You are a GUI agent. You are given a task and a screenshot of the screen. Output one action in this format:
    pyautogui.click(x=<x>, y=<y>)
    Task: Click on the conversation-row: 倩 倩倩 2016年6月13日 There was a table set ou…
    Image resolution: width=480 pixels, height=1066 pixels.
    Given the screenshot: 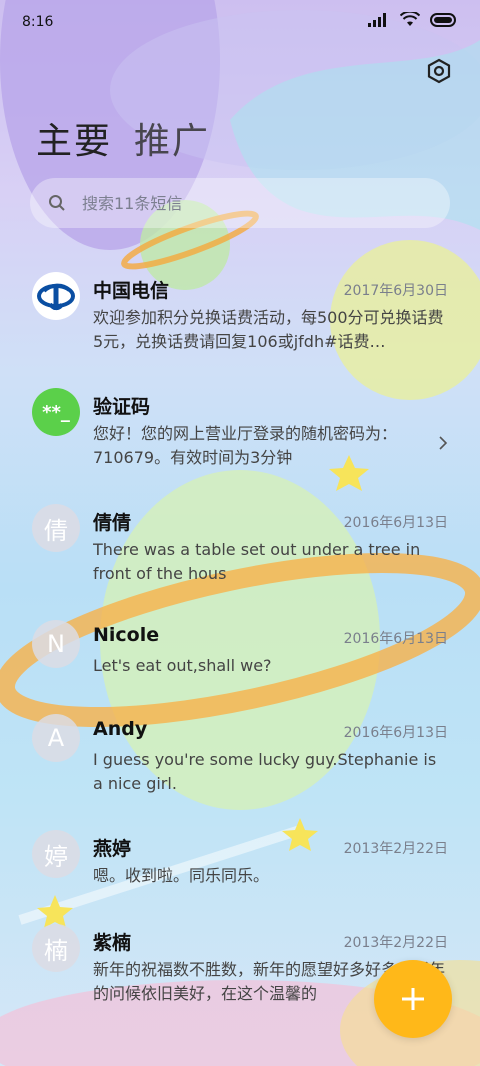 What is the action you would take?
    pyautogui.click(x=240, y=554)
    